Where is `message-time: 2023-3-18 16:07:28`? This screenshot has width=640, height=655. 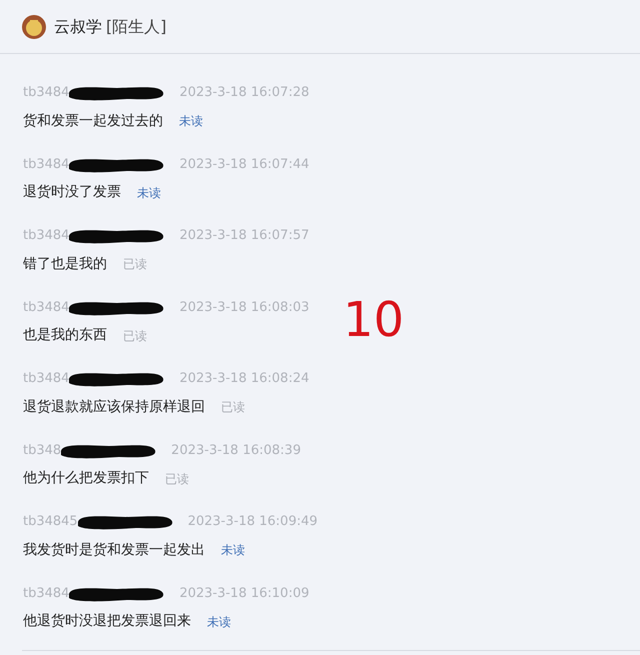 message-time: 2023-3-18 16:07:28 is located at coordinates (244, 93).